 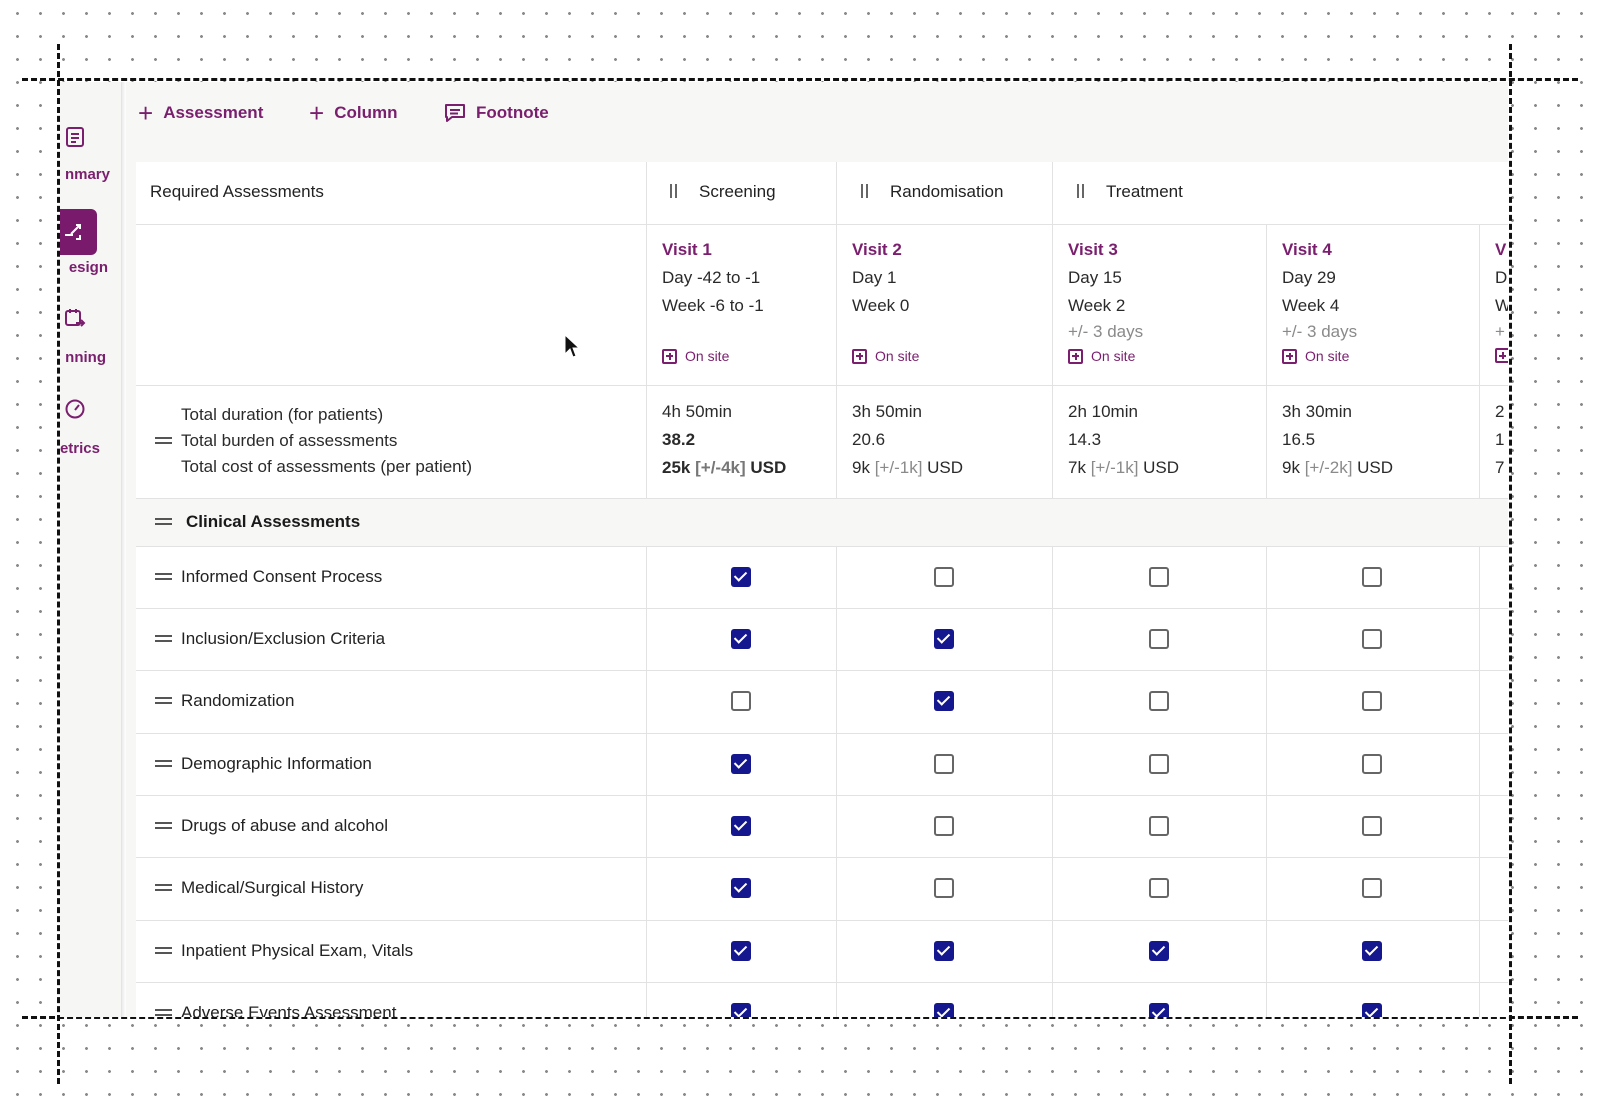 I want to click on section-clinical-assessments: Clinical Assessments, so click(x=273, y=521).